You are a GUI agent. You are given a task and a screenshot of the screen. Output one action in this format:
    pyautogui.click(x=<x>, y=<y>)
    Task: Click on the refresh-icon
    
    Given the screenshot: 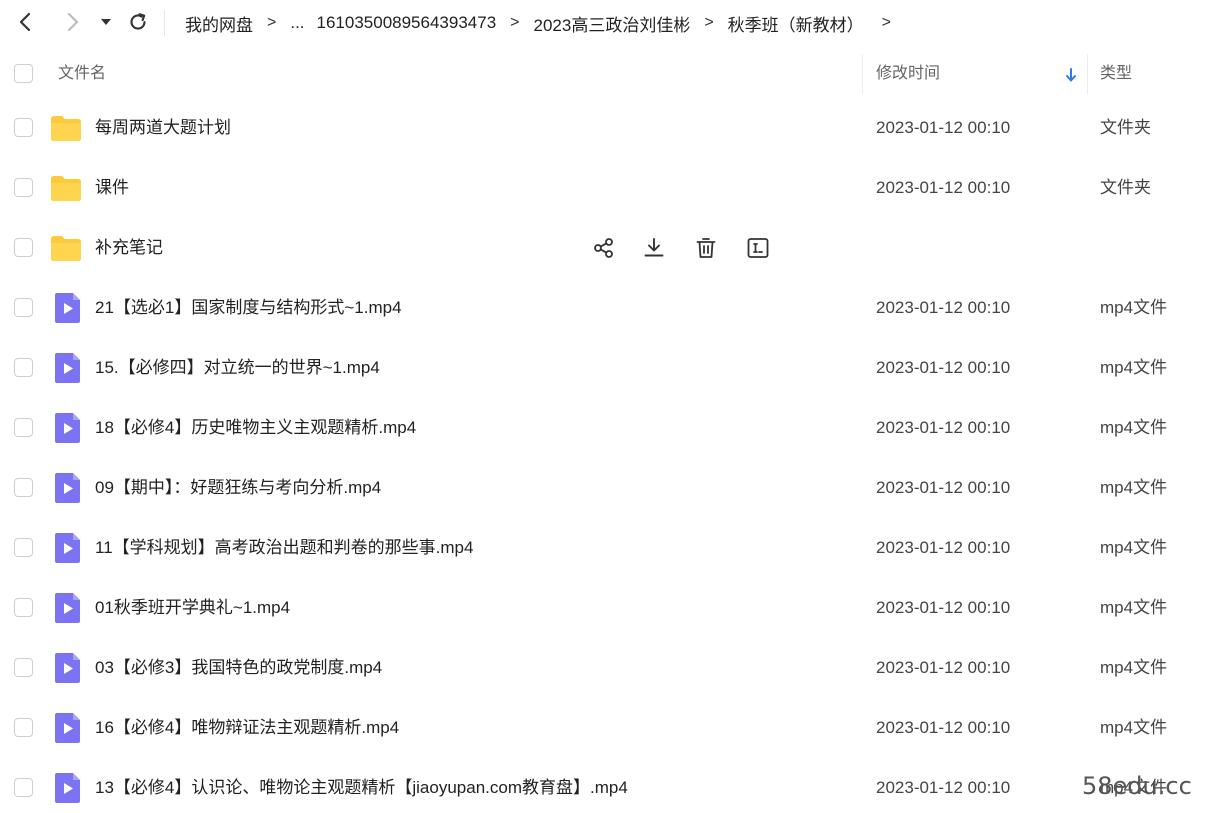 What is the action you would take?
    pyautogui.click(x=138, y=21)
    